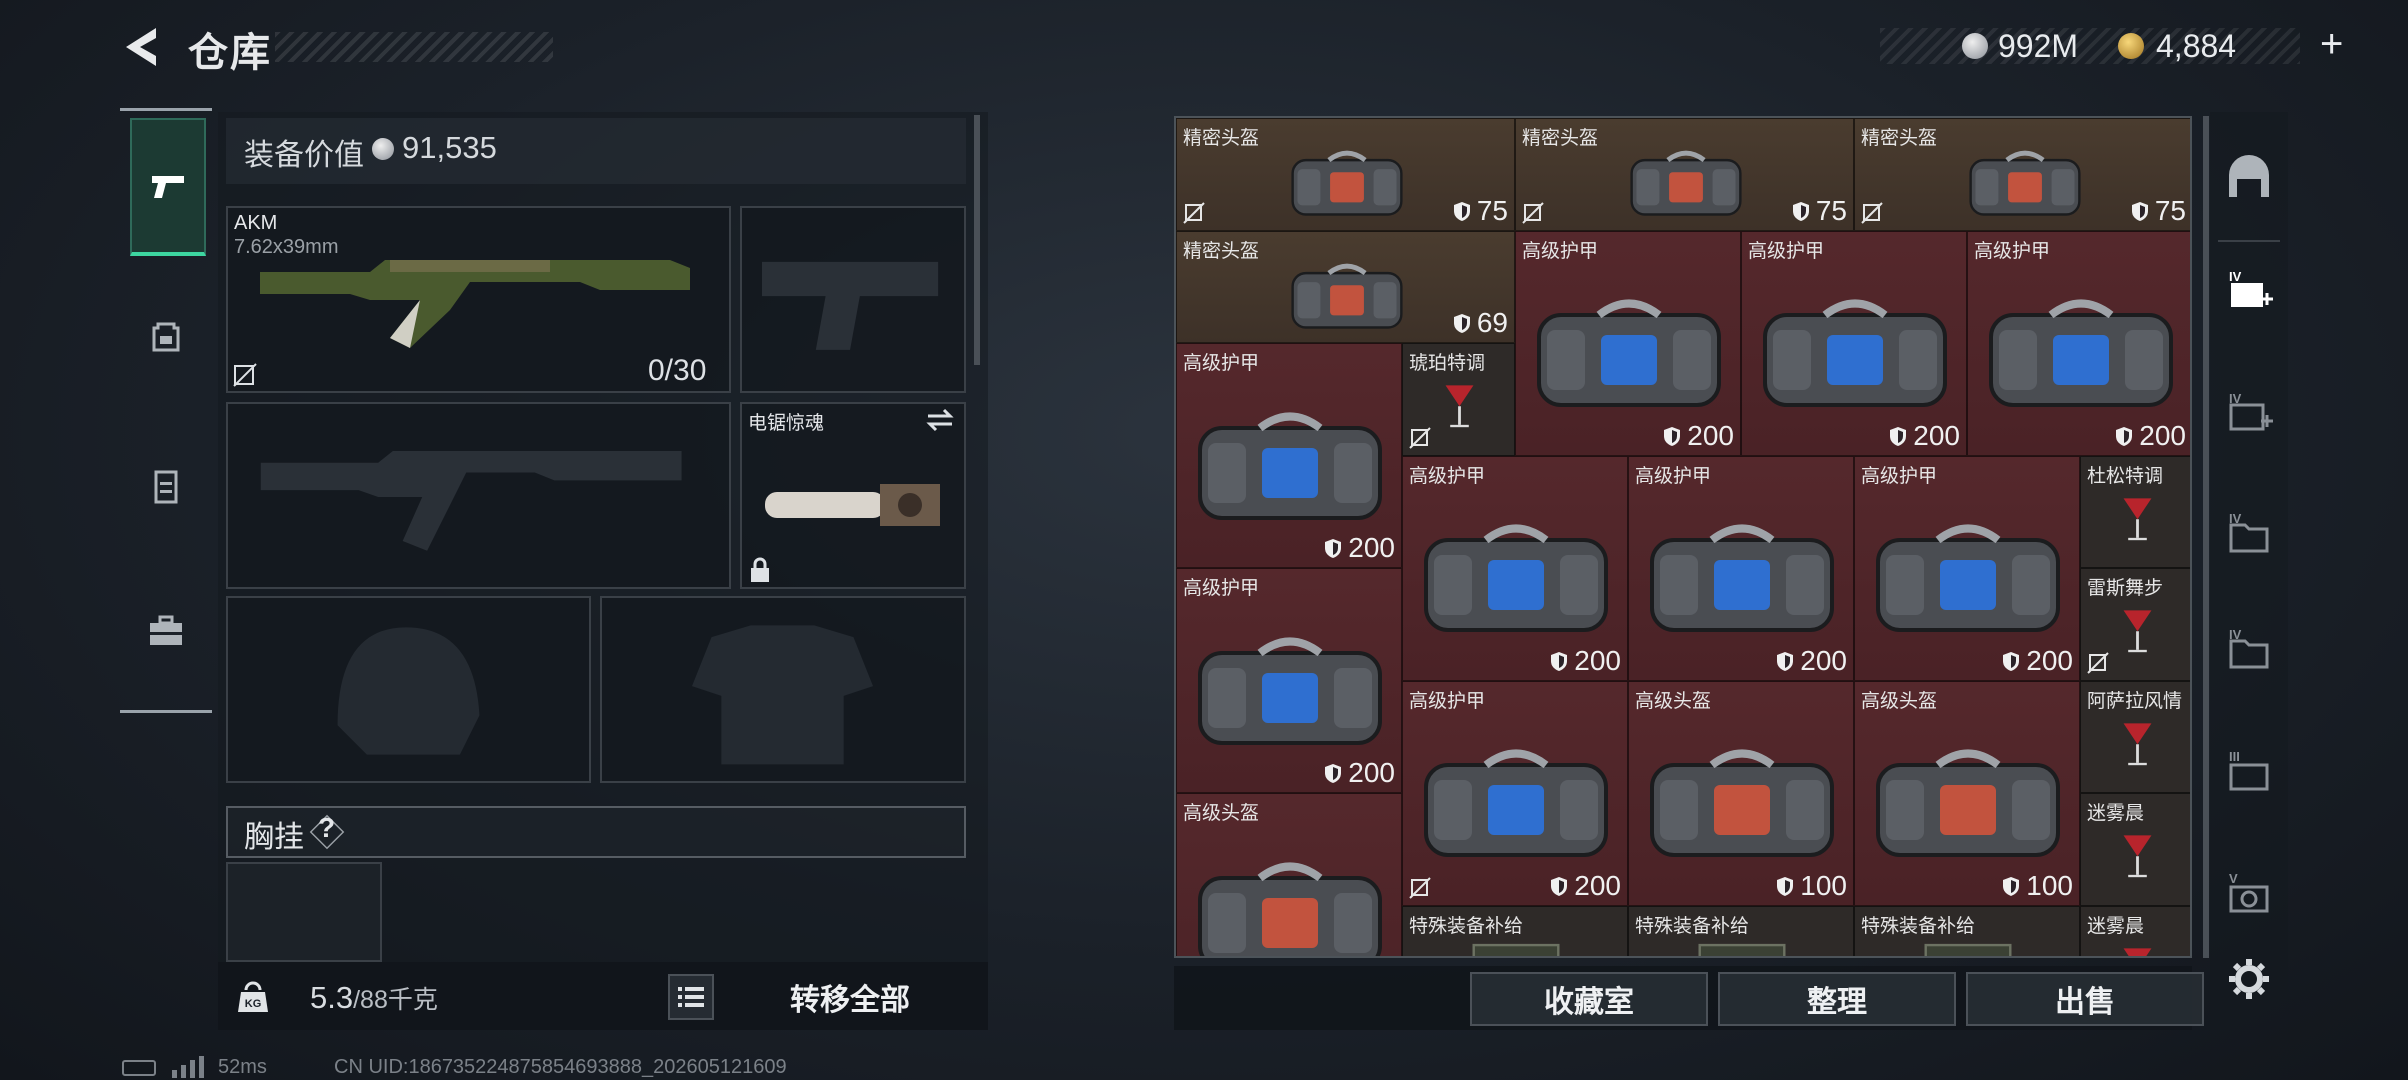 Image resolution: width=2408 pixels, height=1080 pixels. What do you see at coordinates (2024, 183) in the screenshot?
I see `helmet-bag-icon` at bounding box center [2024, 183].